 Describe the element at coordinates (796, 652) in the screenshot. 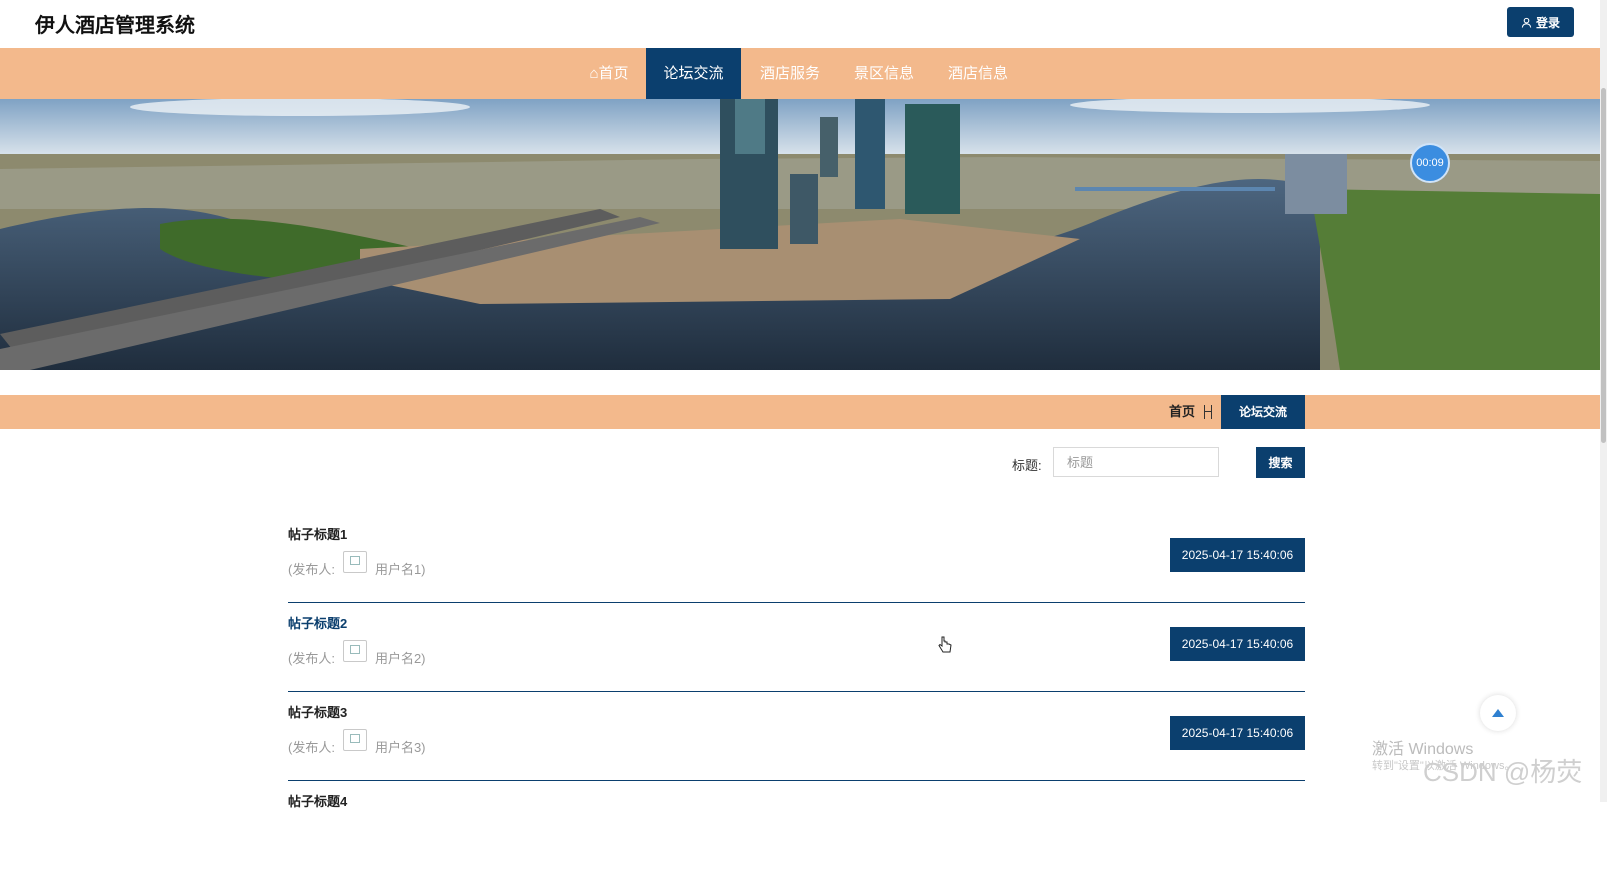

I see `list-item: 帖子标题2 (发布人: 用户名2) 2025-04-17 15:40:06` at that location.